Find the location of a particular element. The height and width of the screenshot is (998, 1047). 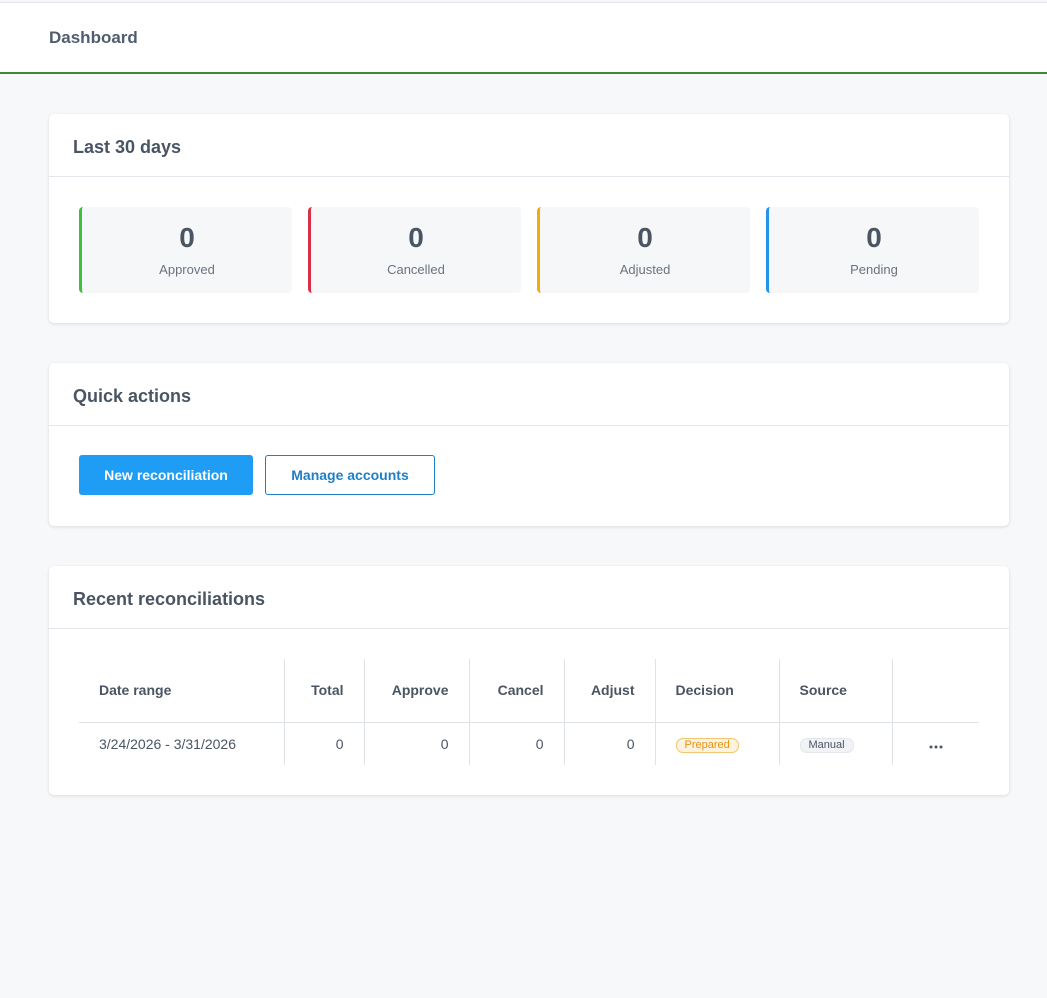

stat-adjusted: 0 Adjusted is located at coordinates (643, 250).